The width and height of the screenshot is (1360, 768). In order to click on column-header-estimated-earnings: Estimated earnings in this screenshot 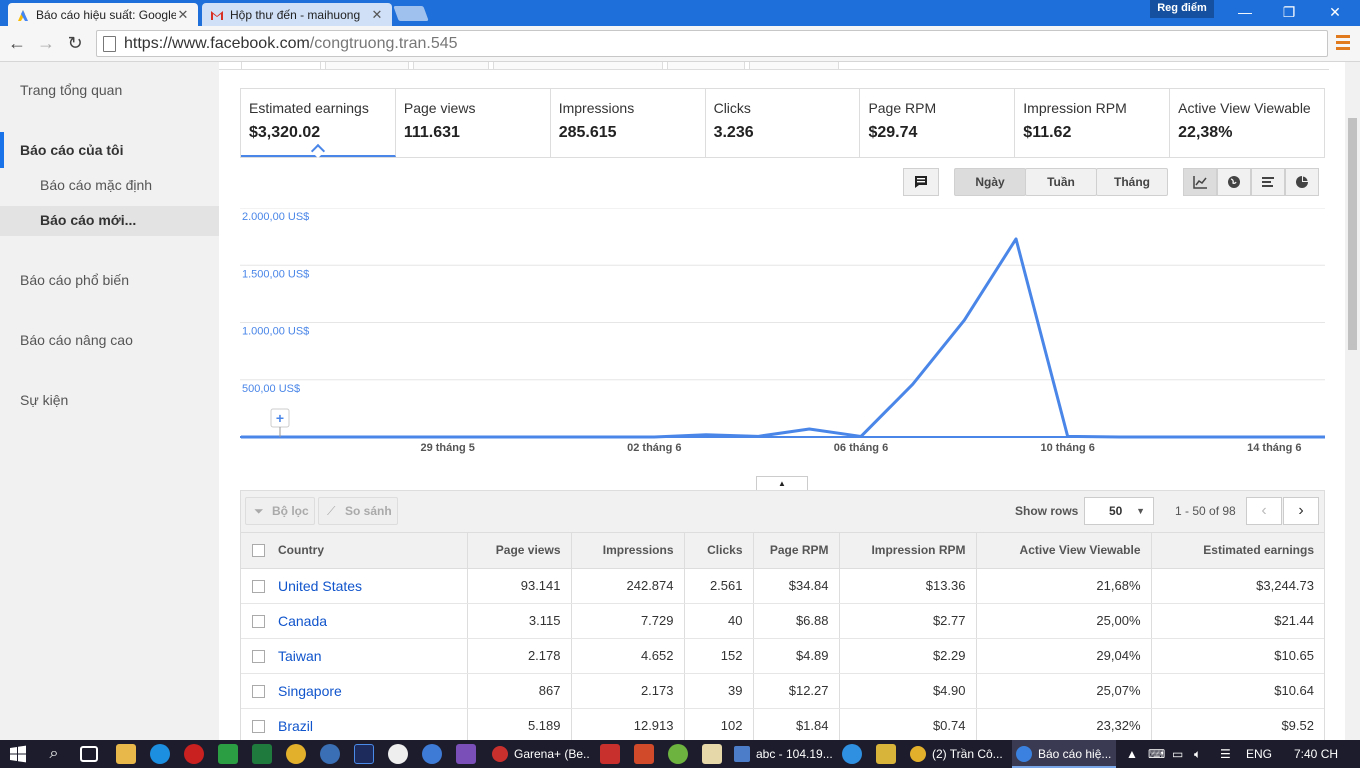, I will do `click(1237, 551)`.